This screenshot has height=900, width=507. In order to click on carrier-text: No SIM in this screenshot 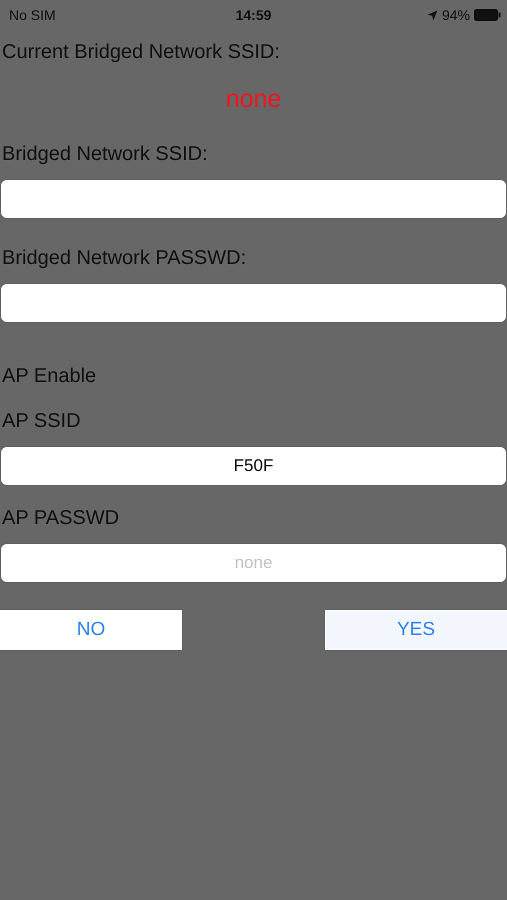, I will do `click(32, 15)`.